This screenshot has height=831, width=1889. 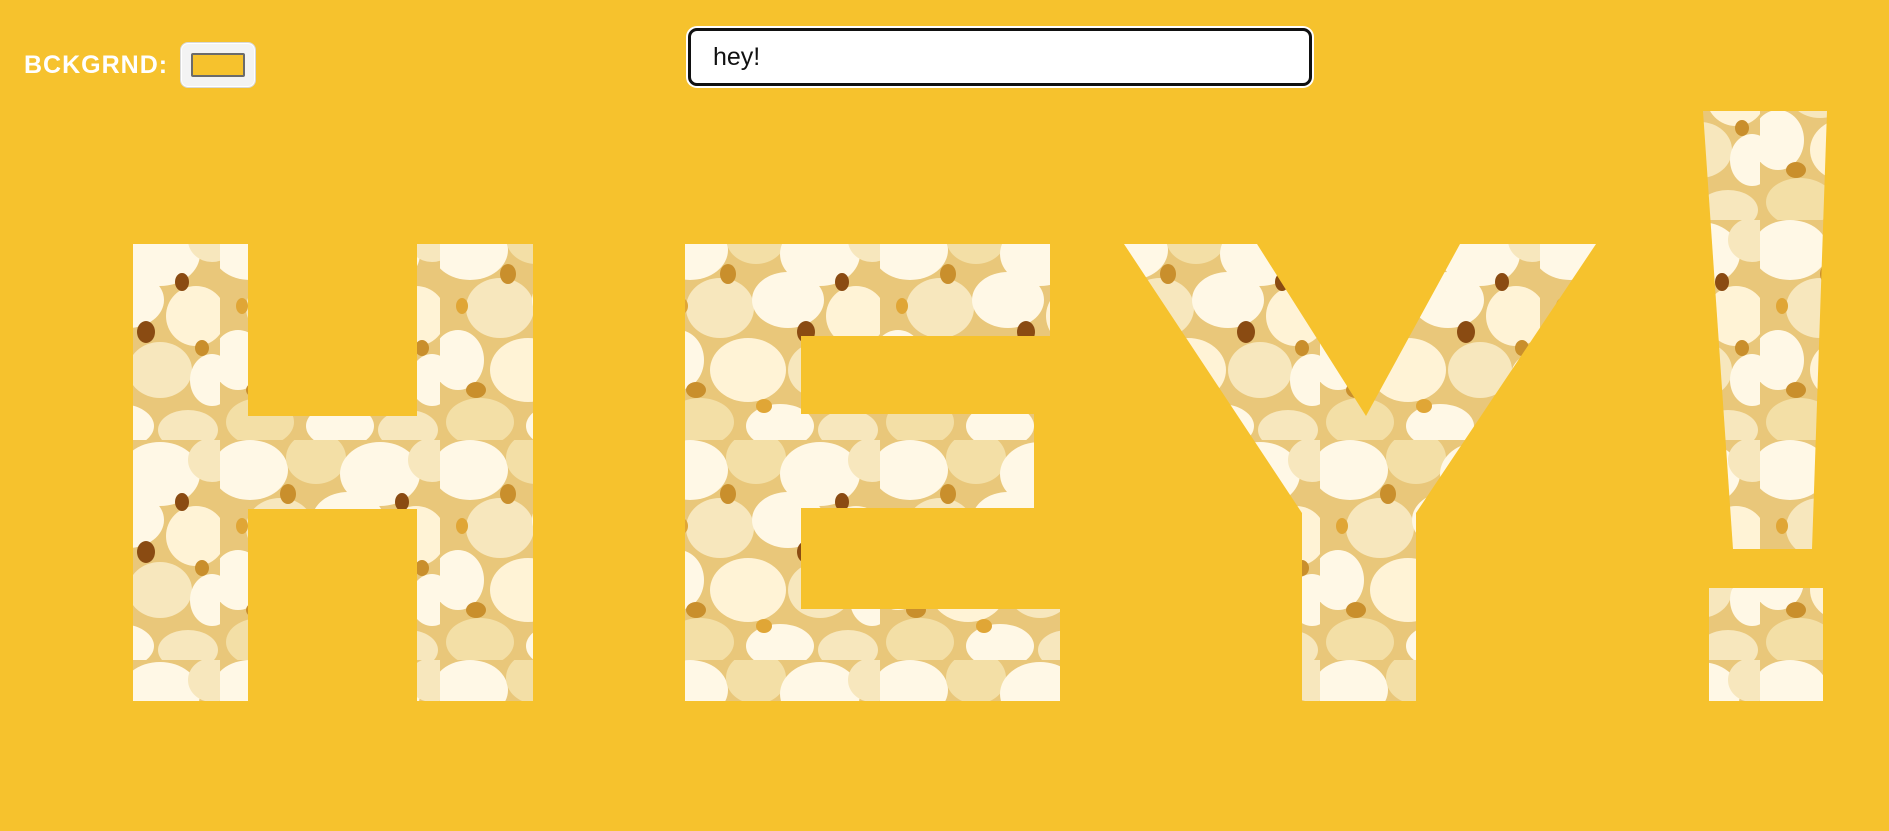 I want to click on letter-exclamation-bar, so click(x=1765, y=330).